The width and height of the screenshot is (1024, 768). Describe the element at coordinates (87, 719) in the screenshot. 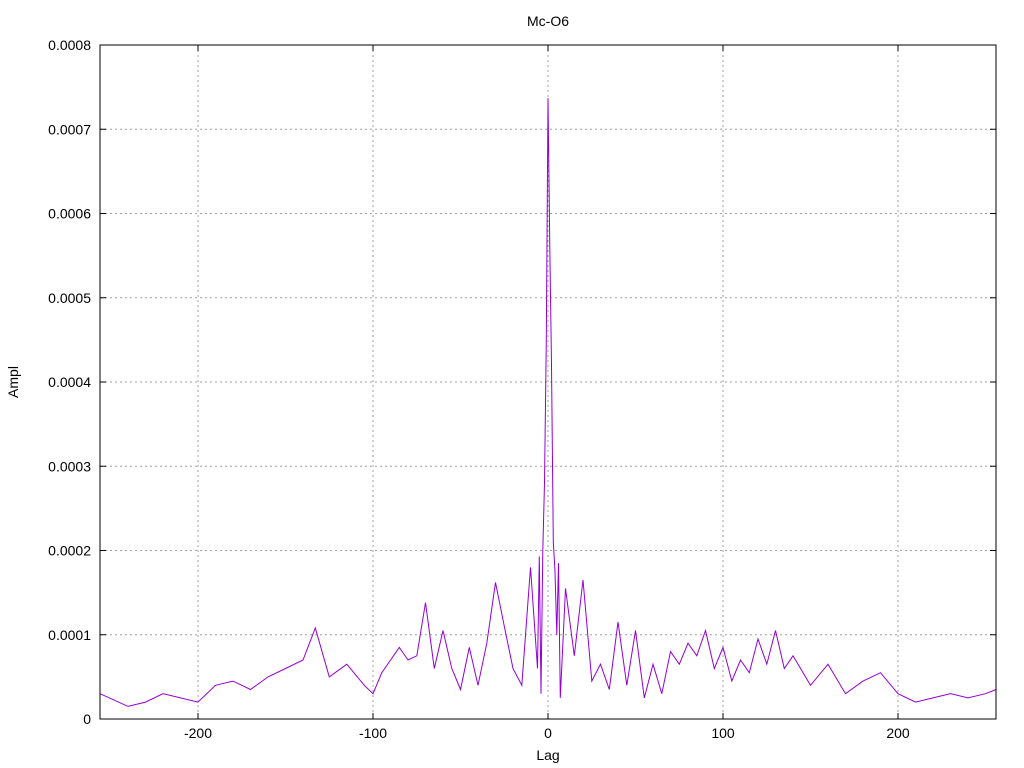

I see `y-tick-label: 0` at that location.